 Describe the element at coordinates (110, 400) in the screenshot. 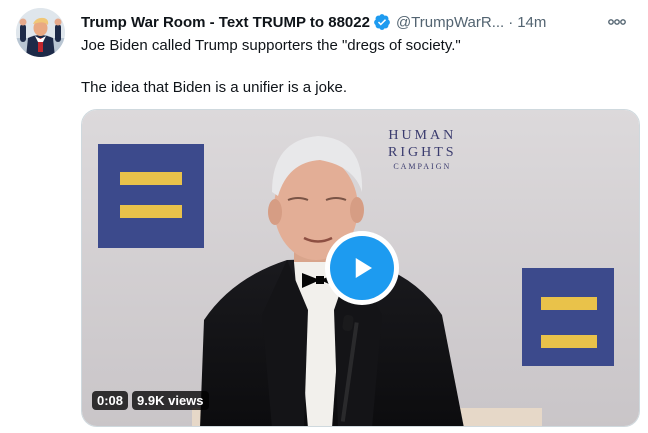

I see `duration-badge: 0:08` at that location.